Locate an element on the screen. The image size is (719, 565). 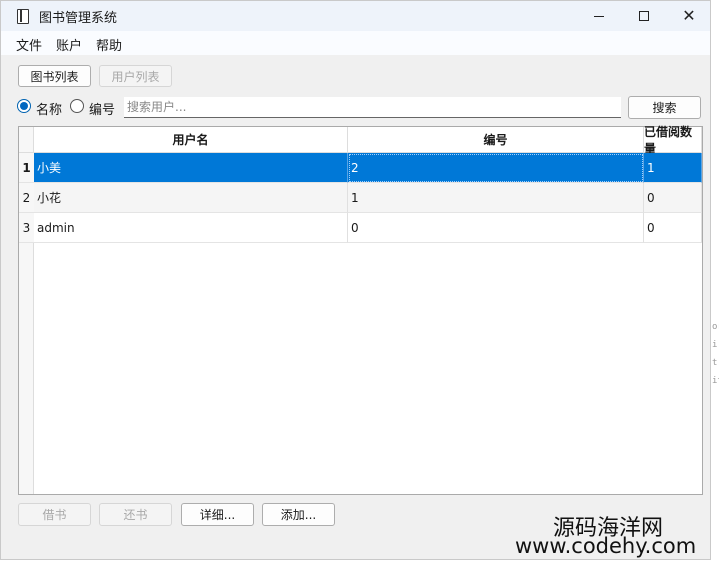
maximize-icon is located at coordinates (644, 16).